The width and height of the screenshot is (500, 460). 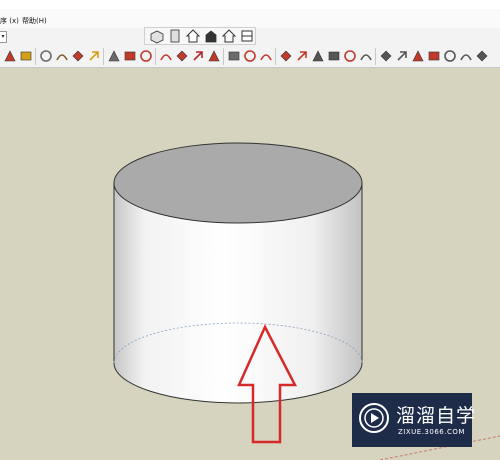 What do you see at coordinates (3, 37) in the screenshot?
I see `layer-dropdown: ▾` at bounding box center [3, 37].